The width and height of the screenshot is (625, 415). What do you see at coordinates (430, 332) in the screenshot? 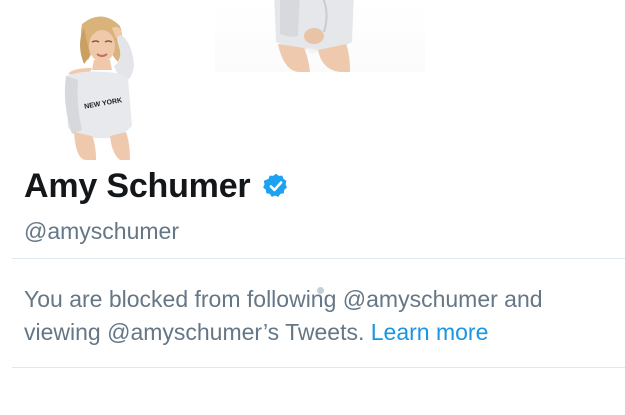
I see `learn-more-link: Learn more` at bounding box center [430, 332].